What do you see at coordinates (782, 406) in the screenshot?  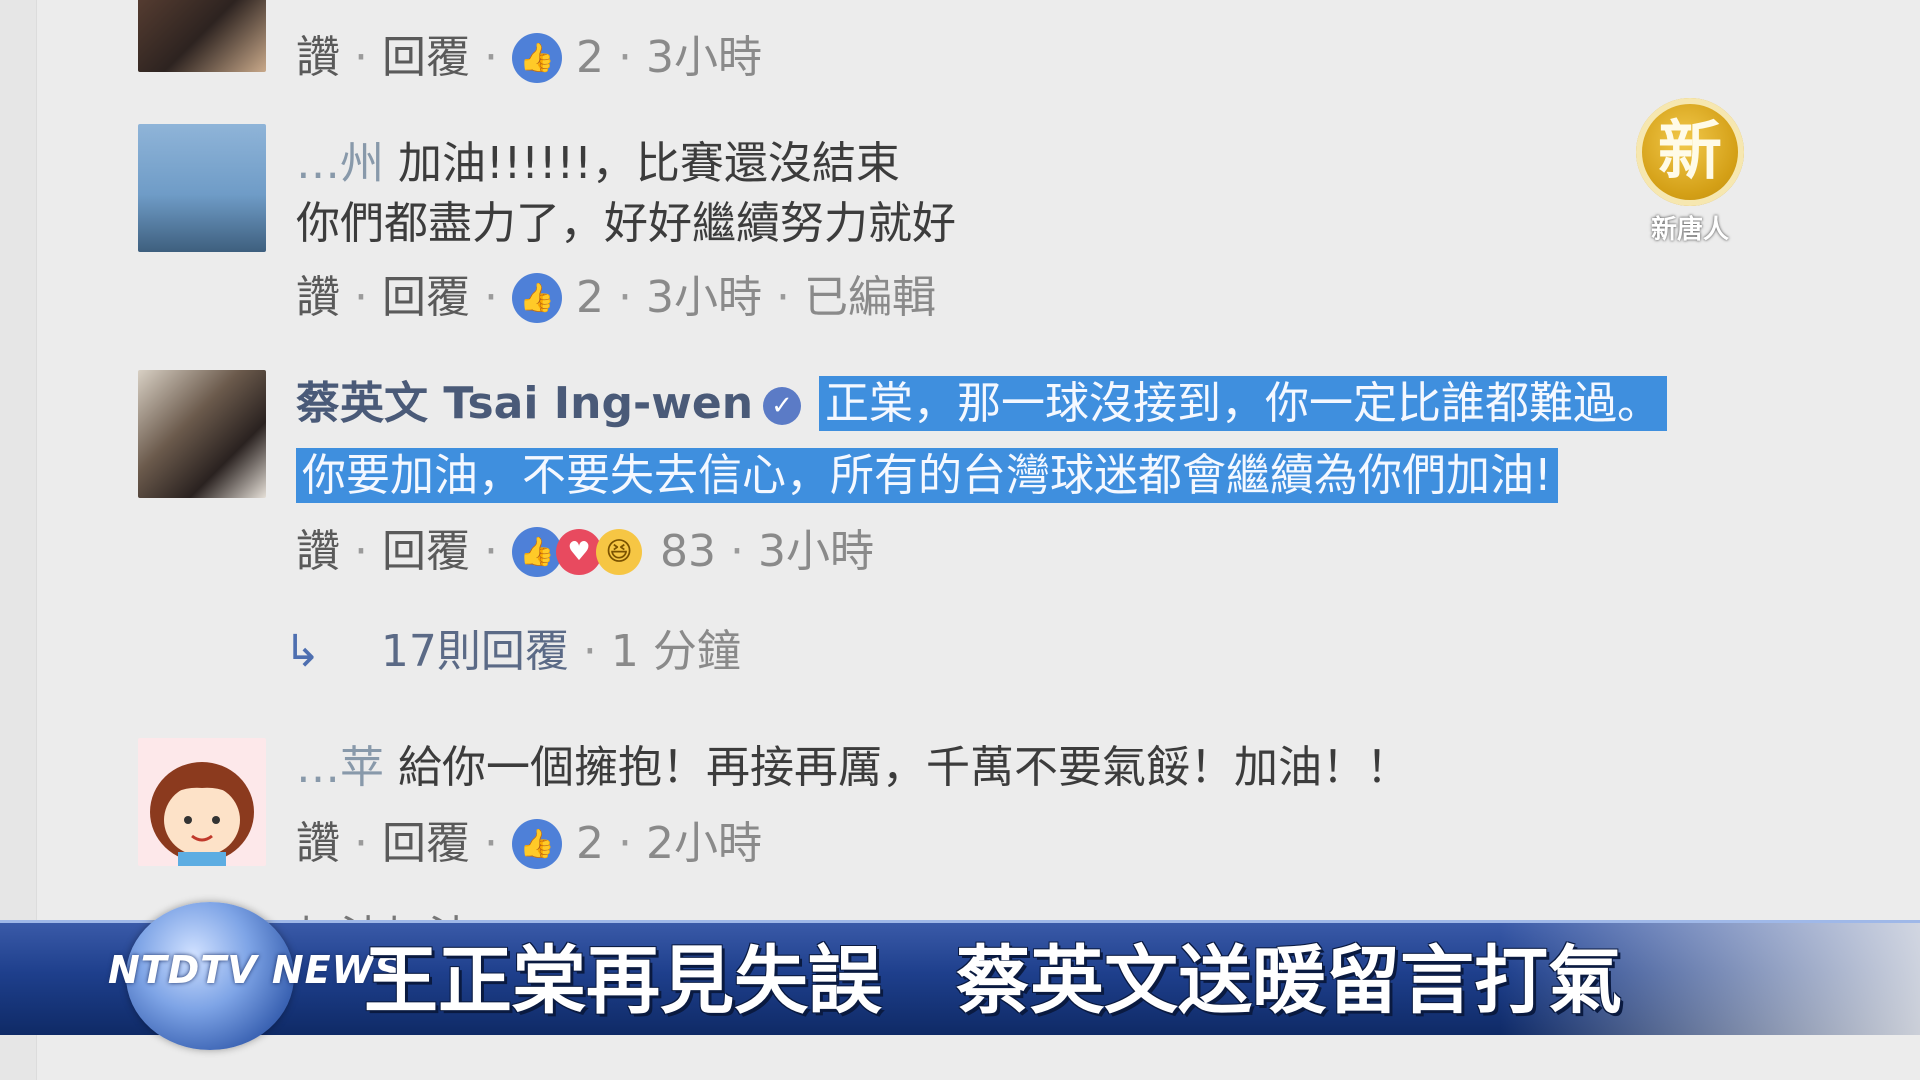 I see `check-icon: ✓` at bounding box center [782, 406].